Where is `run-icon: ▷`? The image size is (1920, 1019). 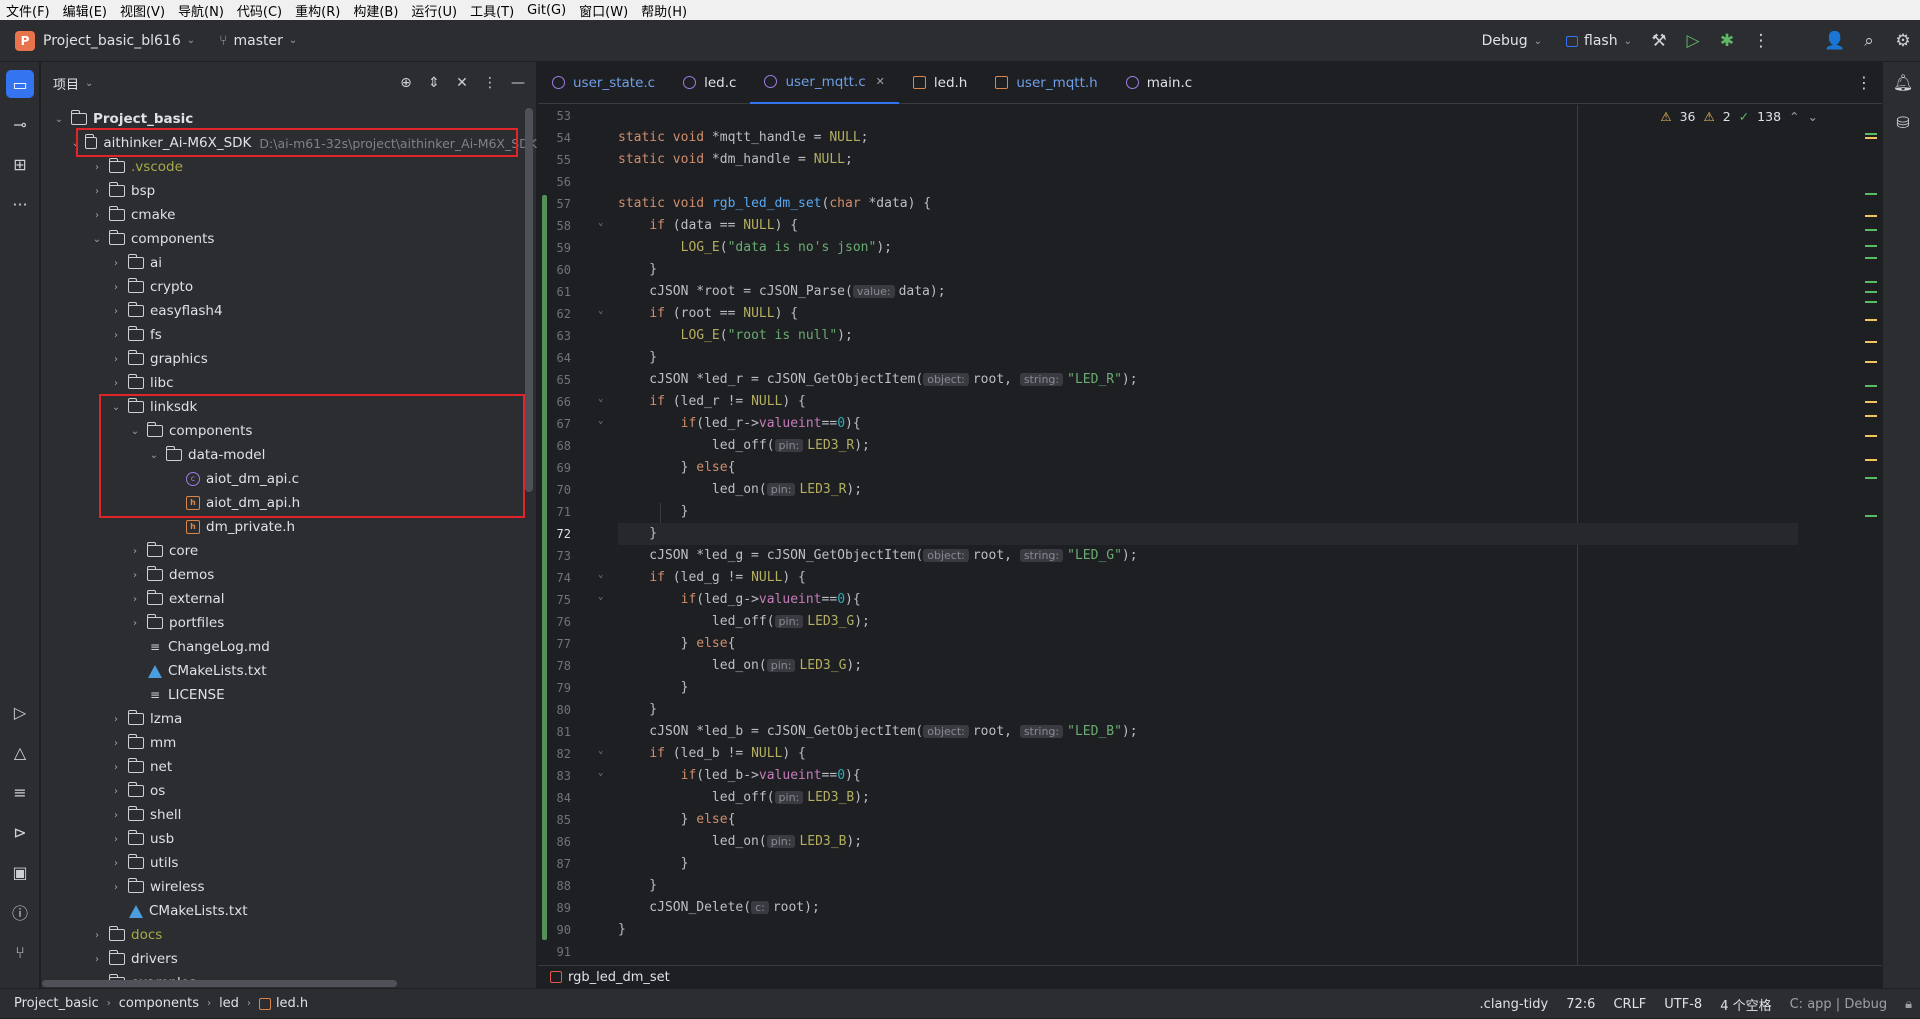
run-icon: ▷ is located at coordinates (1693, 41).